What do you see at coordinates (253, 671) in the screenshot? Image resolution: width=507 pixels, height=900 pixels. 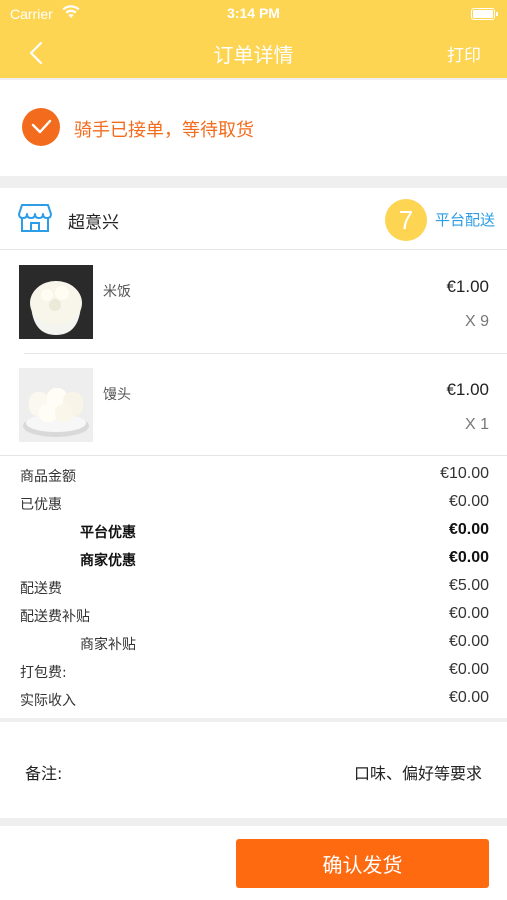 I see `fee-row-packing-fee: 打包费: €0.00` at bounding box center [253, 671].